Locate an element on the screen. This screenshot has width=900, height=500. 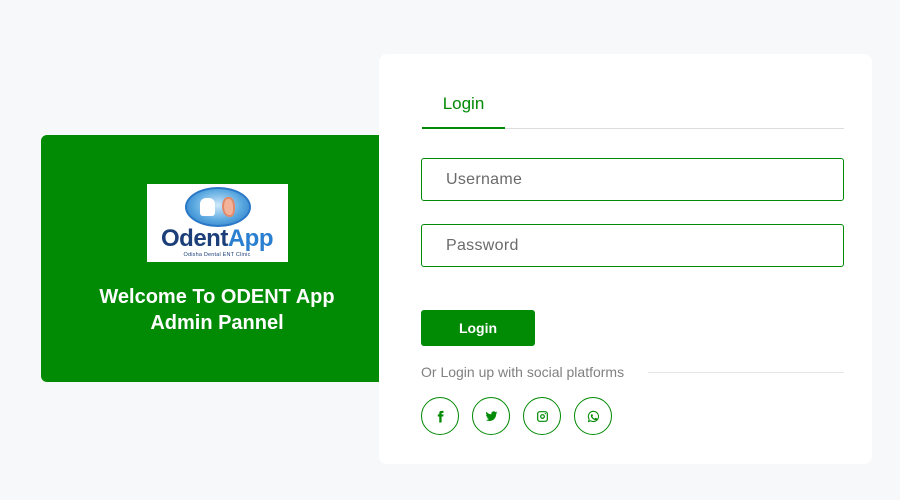
odent-app-logo: OdentApp Odisha Dental ENT Clinic is located at coordinates (217, 223).